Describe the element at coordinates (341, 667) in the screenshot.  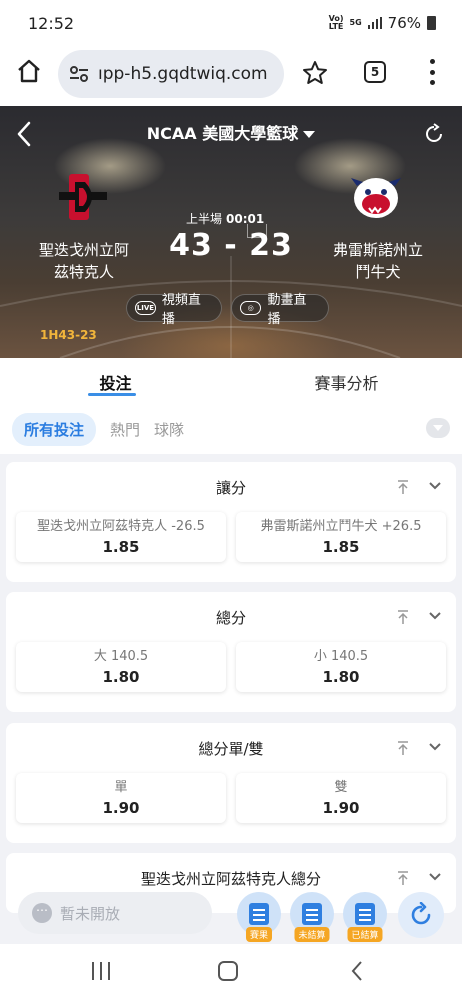
I see `odds-option: 小 140.5 1.80` at that location.